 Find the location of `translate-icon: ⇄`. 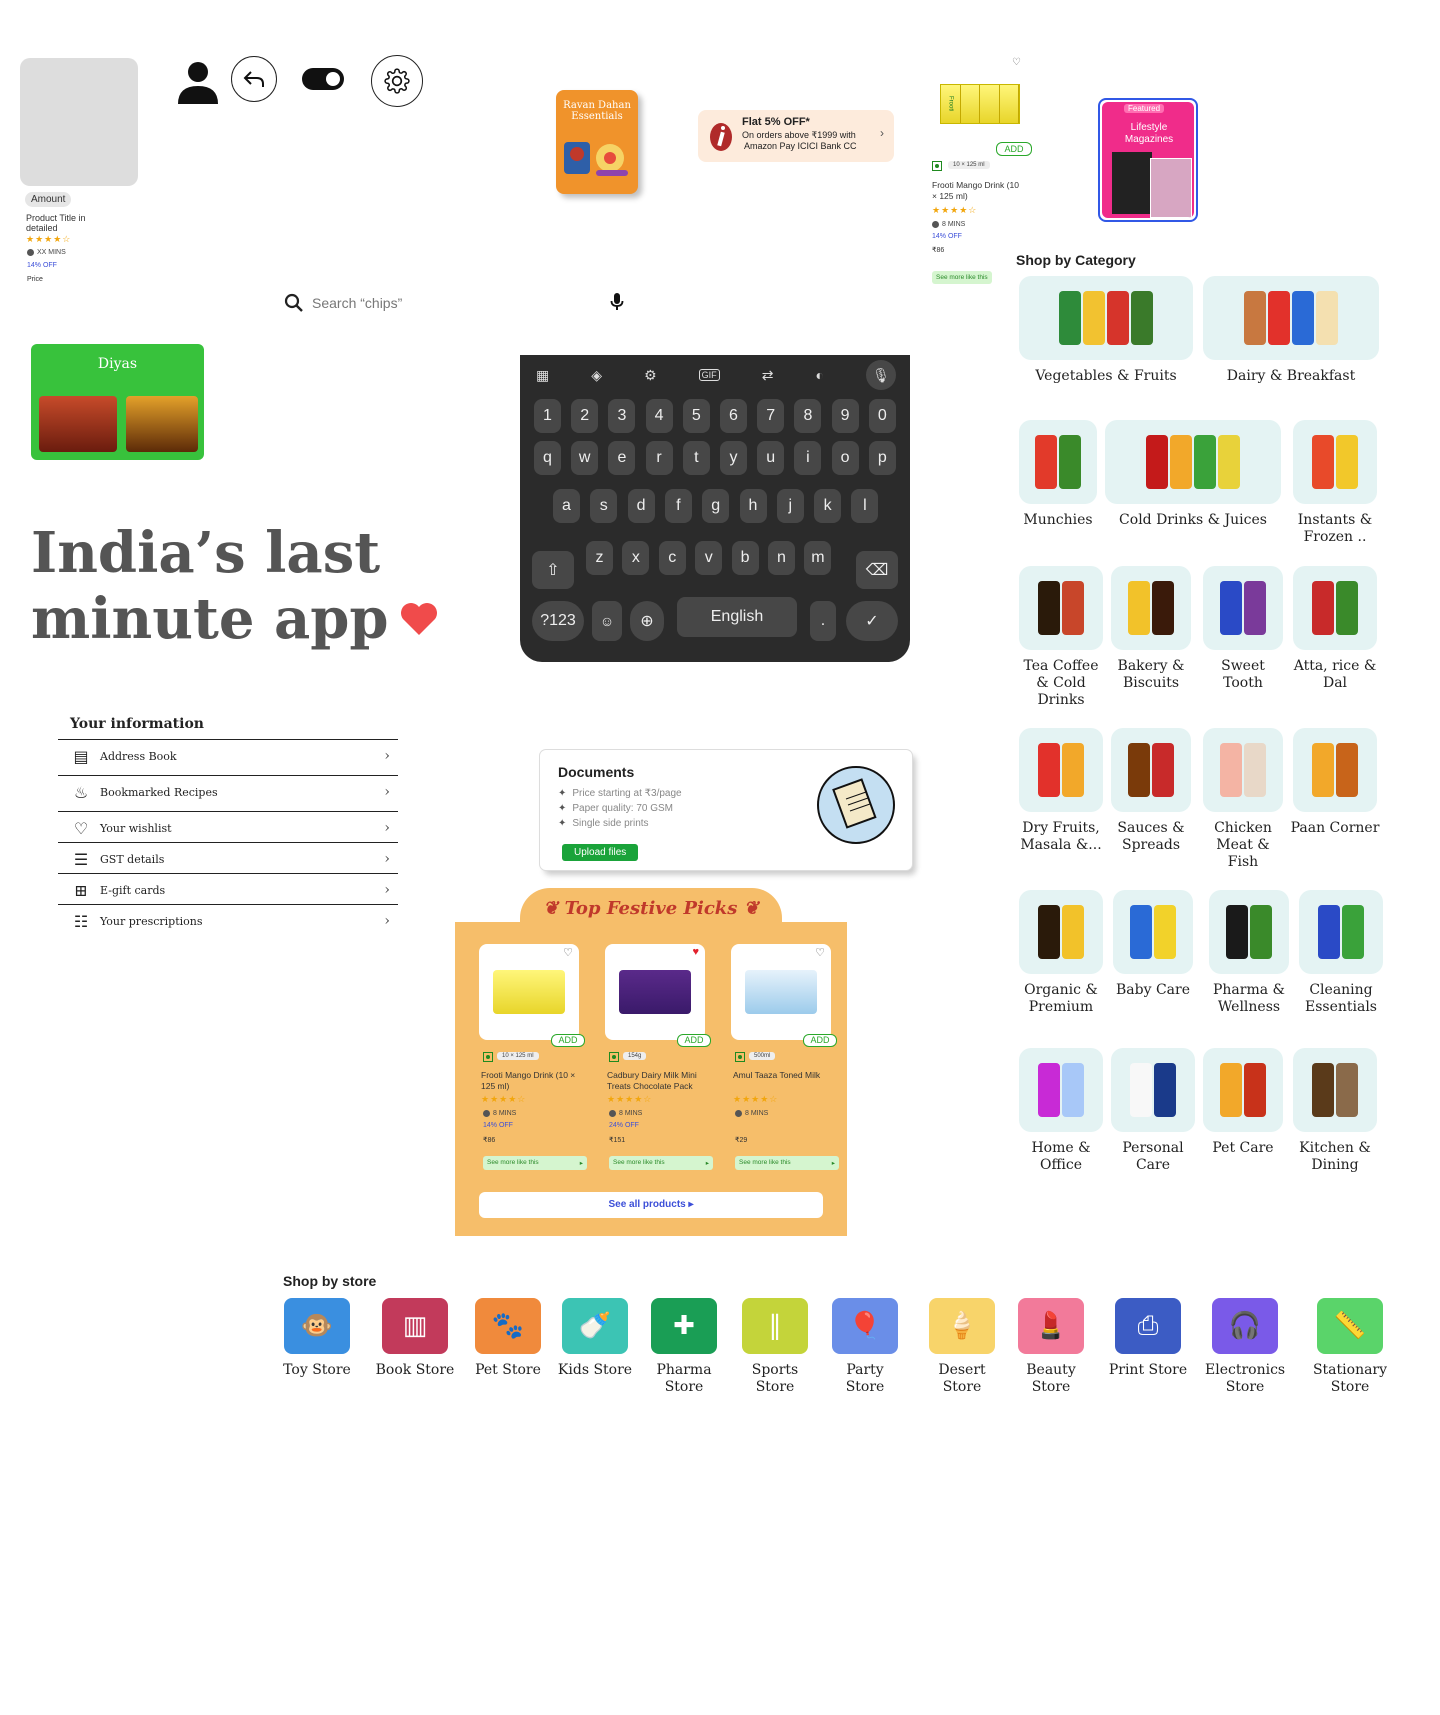

translate-icon: ⇄ is located at coordinates (768, 375).